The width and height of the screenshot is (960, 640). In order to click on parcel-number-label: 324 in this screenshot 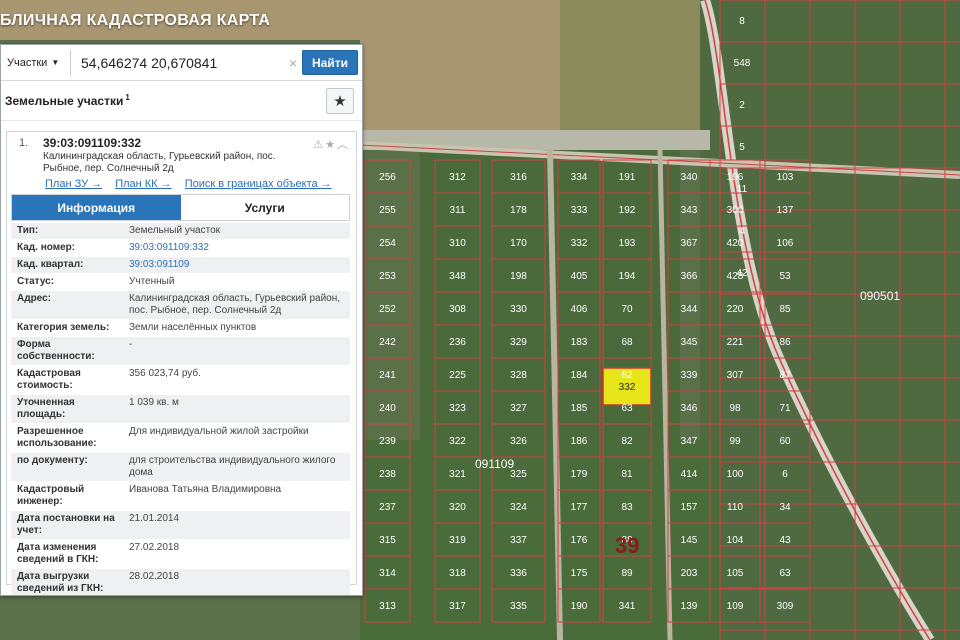, I will do `click(518, 507)`.